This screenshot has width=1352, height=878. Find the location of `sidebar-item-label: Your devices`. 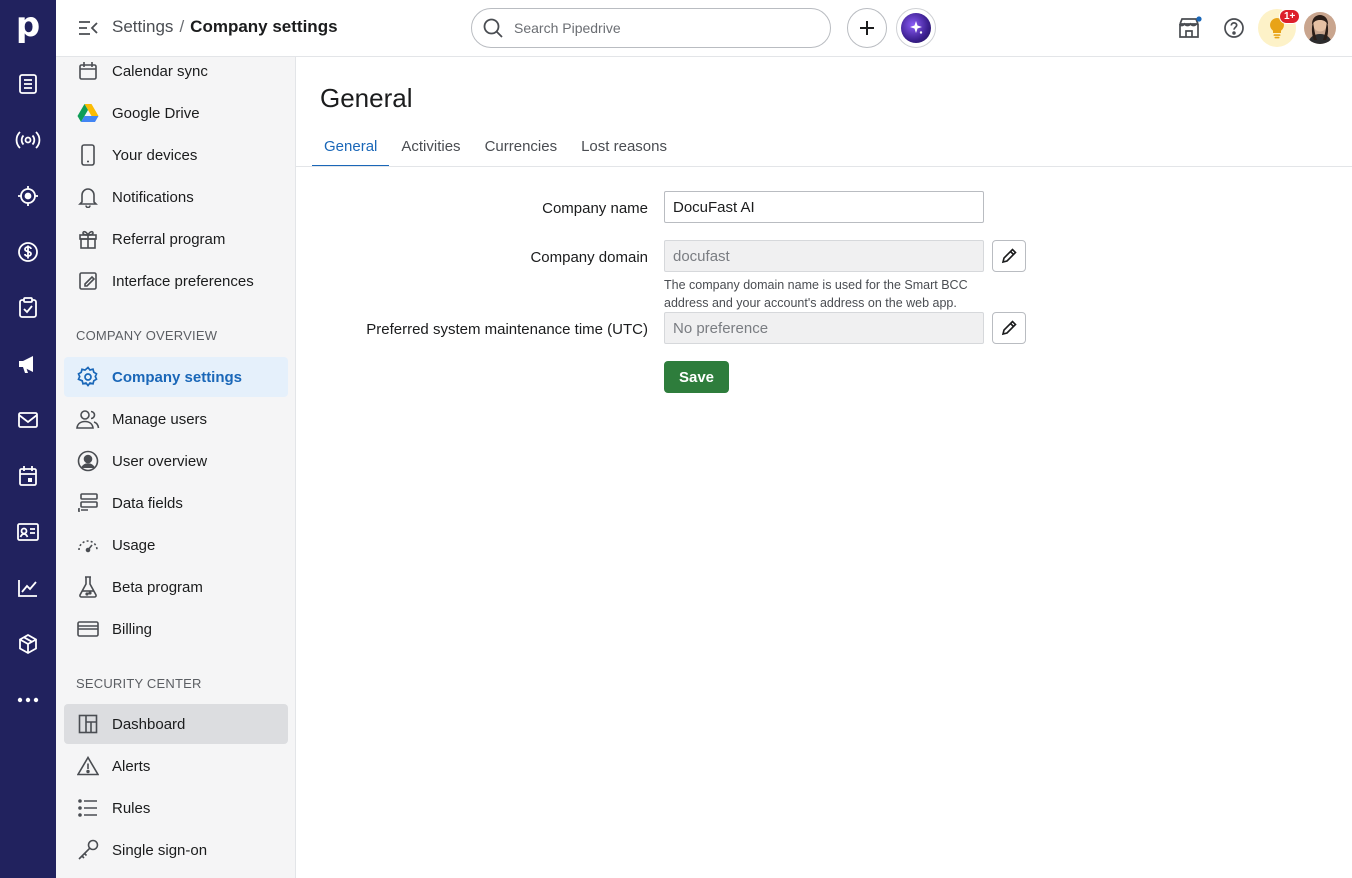

sidebar-item-label: Your devices is located at coordinates (155, 155).